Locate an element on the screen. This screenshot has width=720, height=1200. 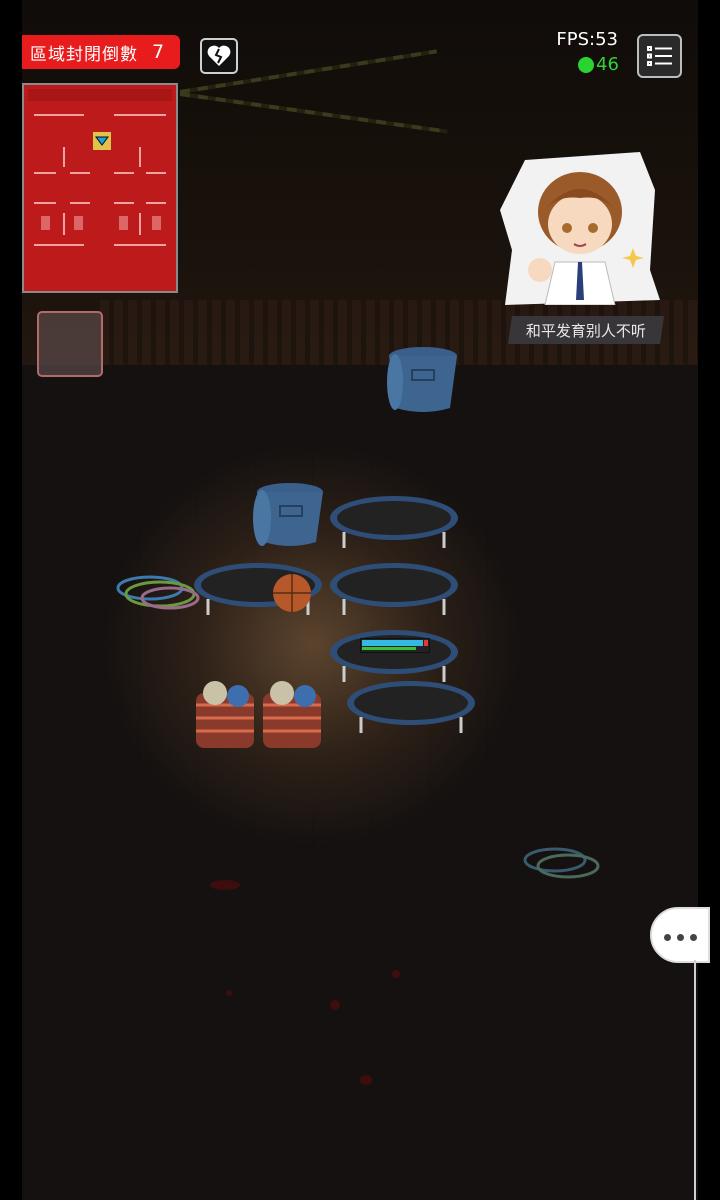
menu-list-icon is located at coordinates (659, 56).